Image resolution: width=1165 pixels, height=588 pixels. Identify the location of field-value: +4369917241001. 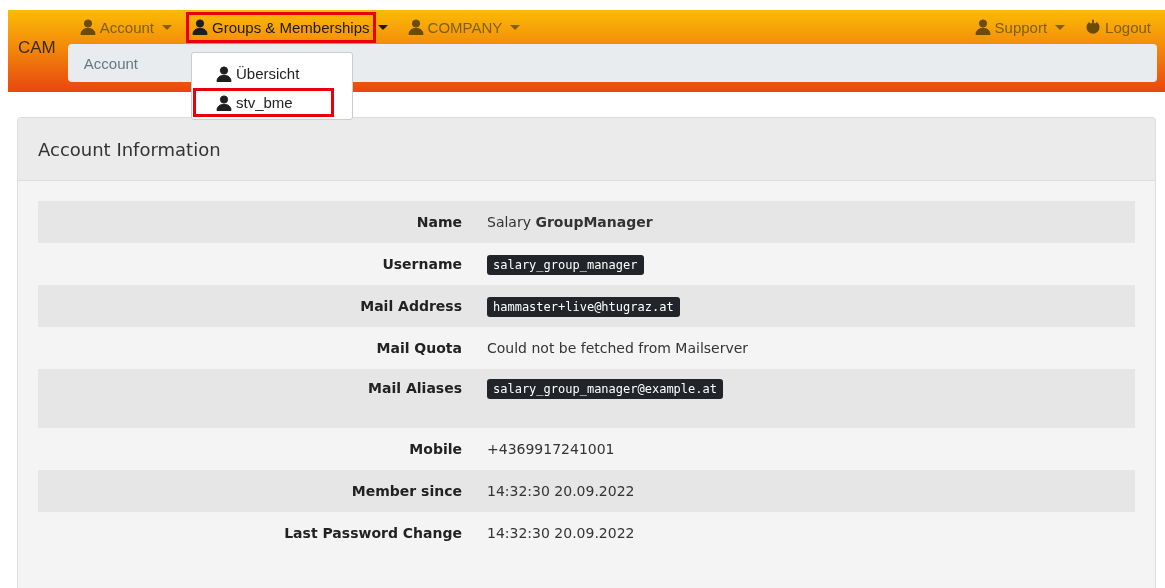
(551, 449).